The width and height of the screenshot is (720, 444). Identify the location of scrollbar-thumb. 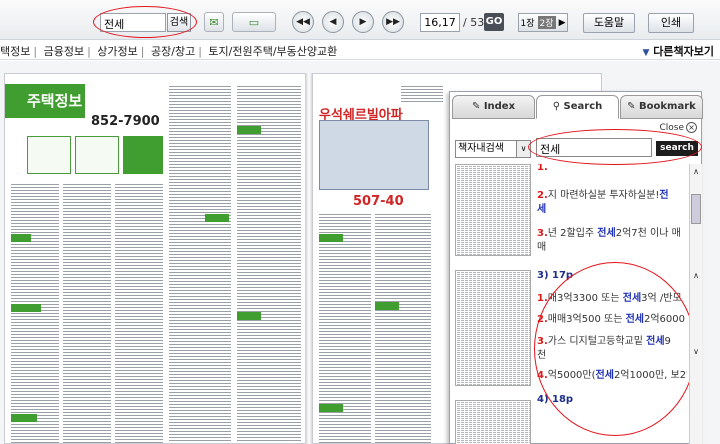
(696, 209).